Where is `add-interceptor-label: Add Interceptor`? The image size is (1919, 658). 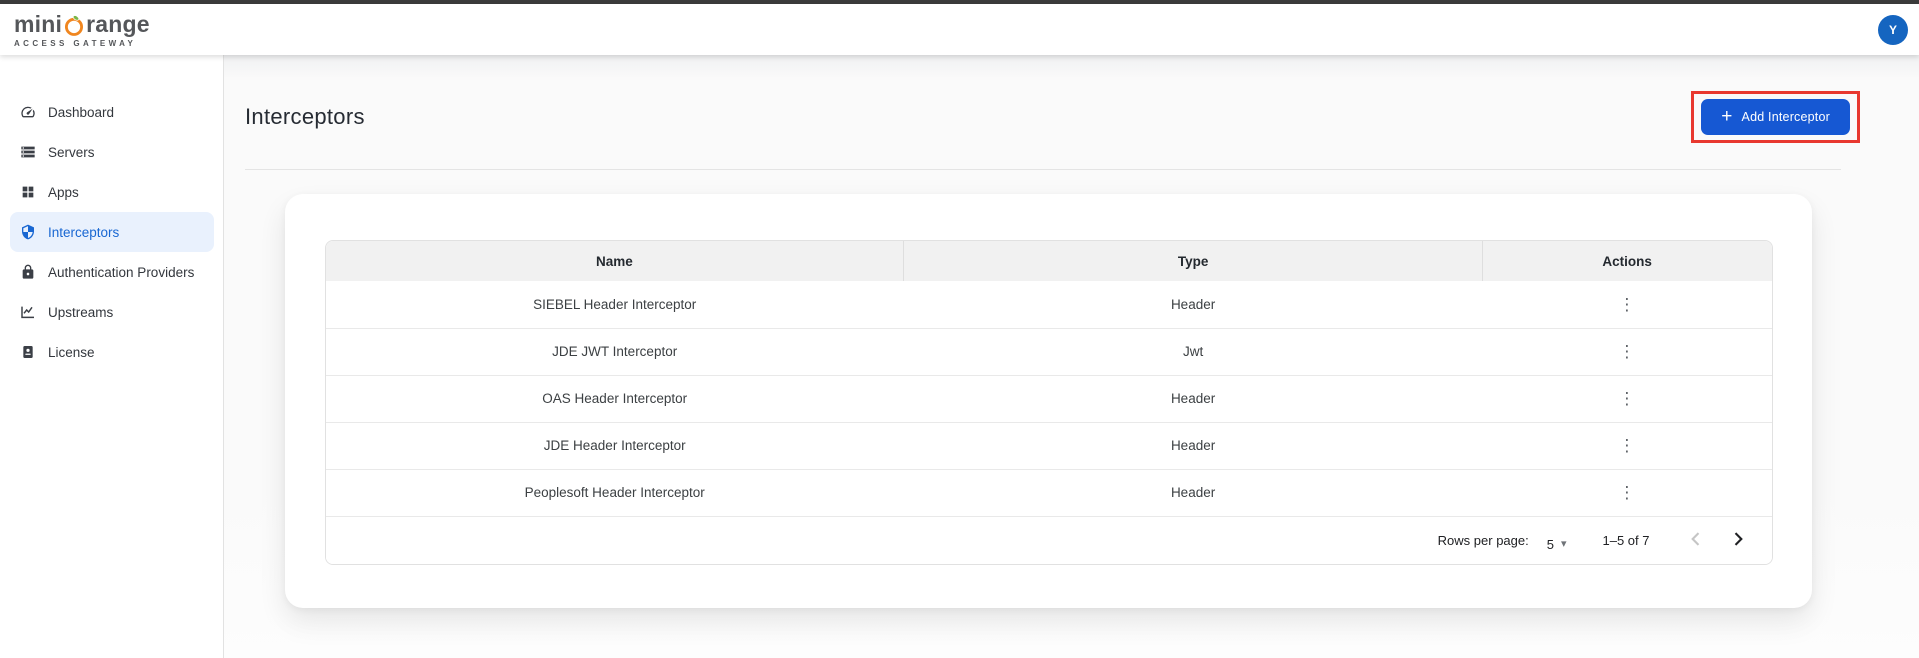 add-interceptor-label: Add Interceptor is located at coordinates (1785, 117).